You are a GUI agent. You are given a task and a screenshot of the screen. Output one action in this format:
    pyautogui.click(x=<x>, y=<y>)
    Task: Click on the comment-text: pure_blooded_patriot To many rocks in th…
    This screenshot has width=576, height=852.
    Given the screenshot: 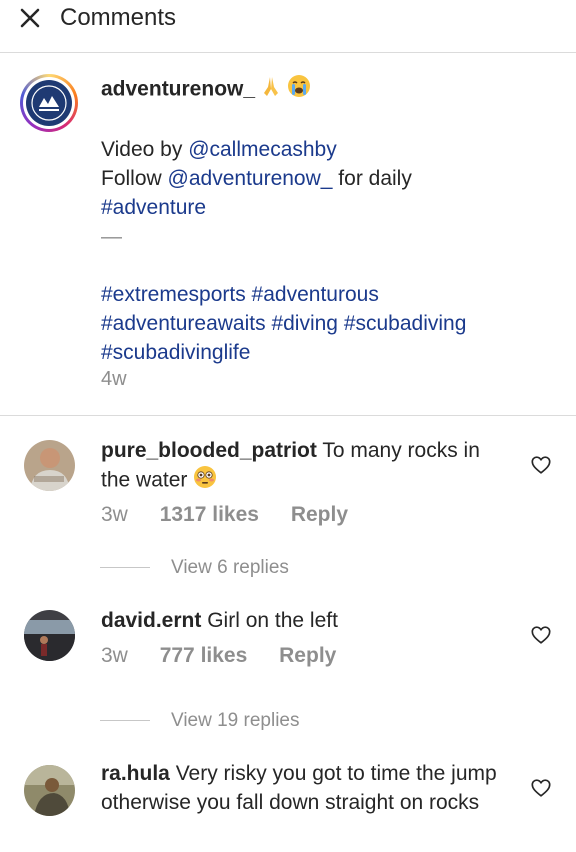 What is the action you would take?
    pyautogui.click(x=306, y=466)
    